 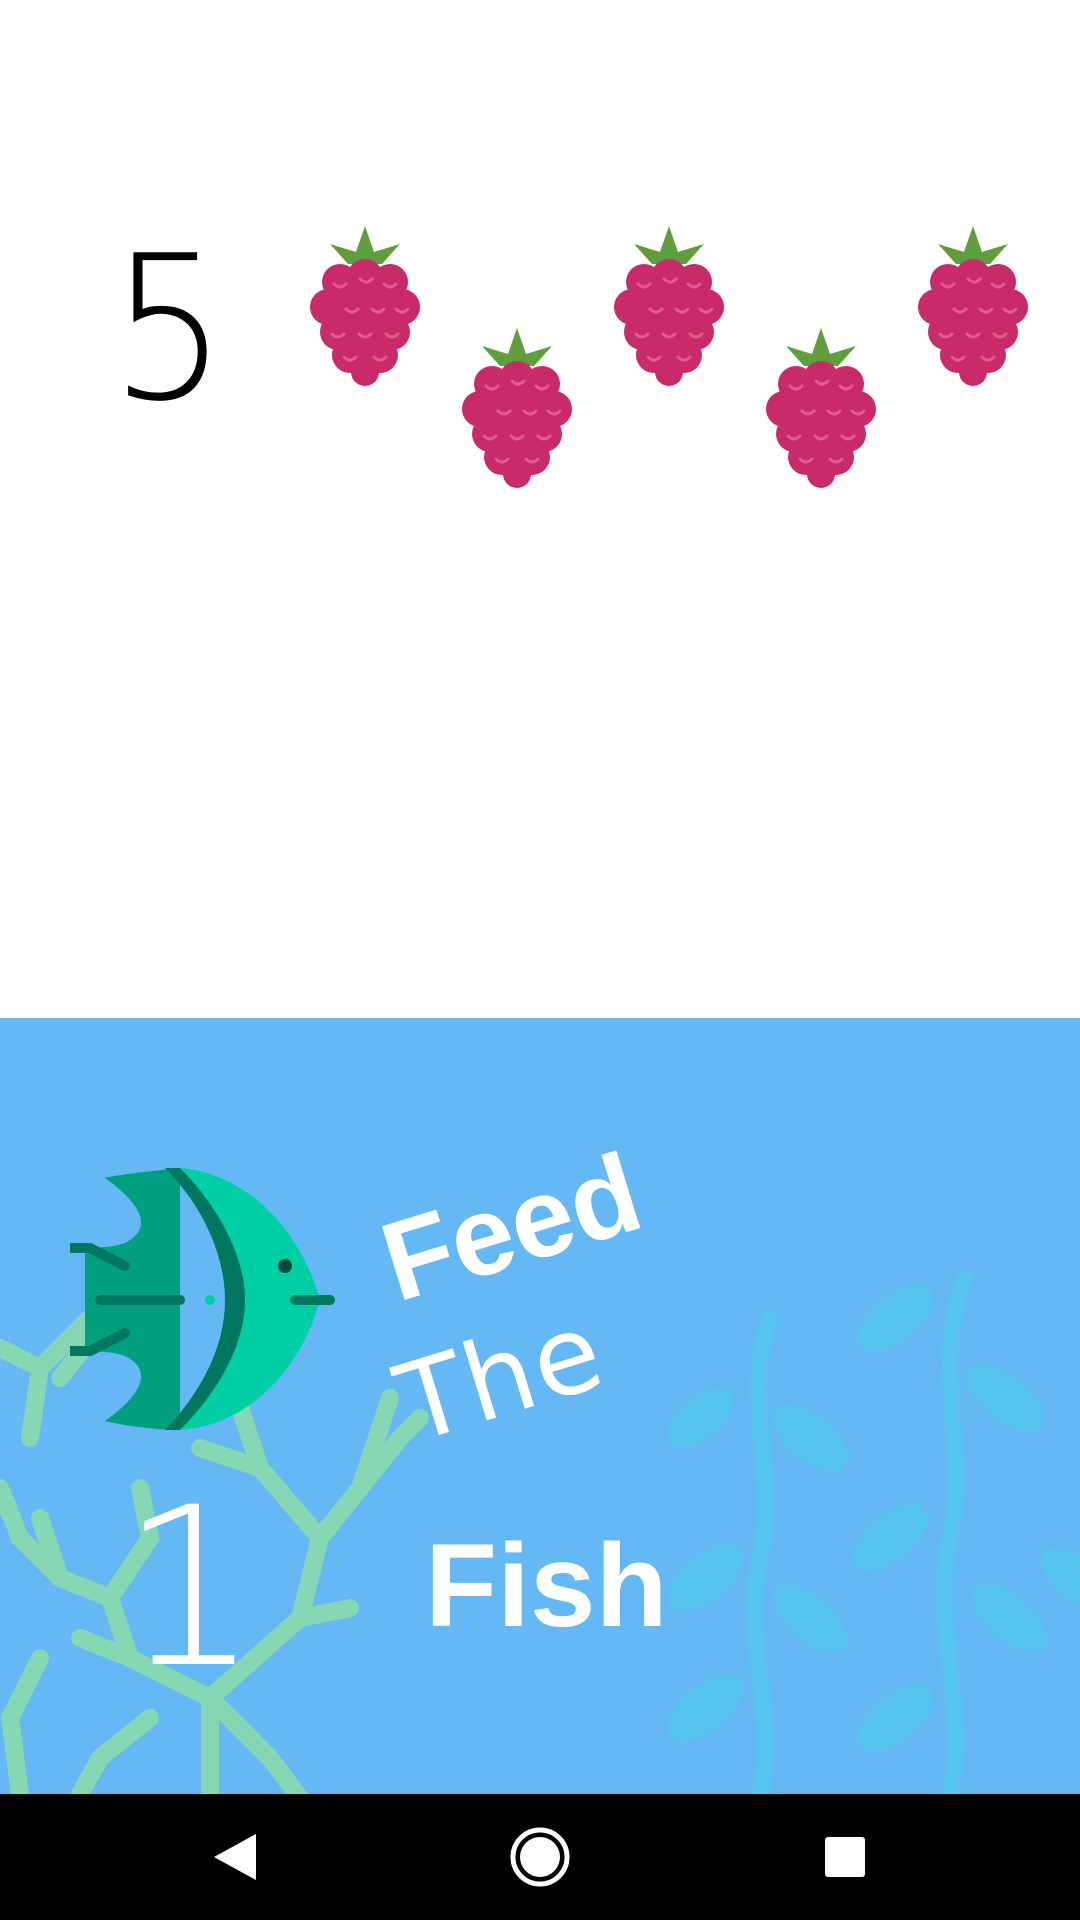 I want to click on home-icon, so click(x=540, y=1857).